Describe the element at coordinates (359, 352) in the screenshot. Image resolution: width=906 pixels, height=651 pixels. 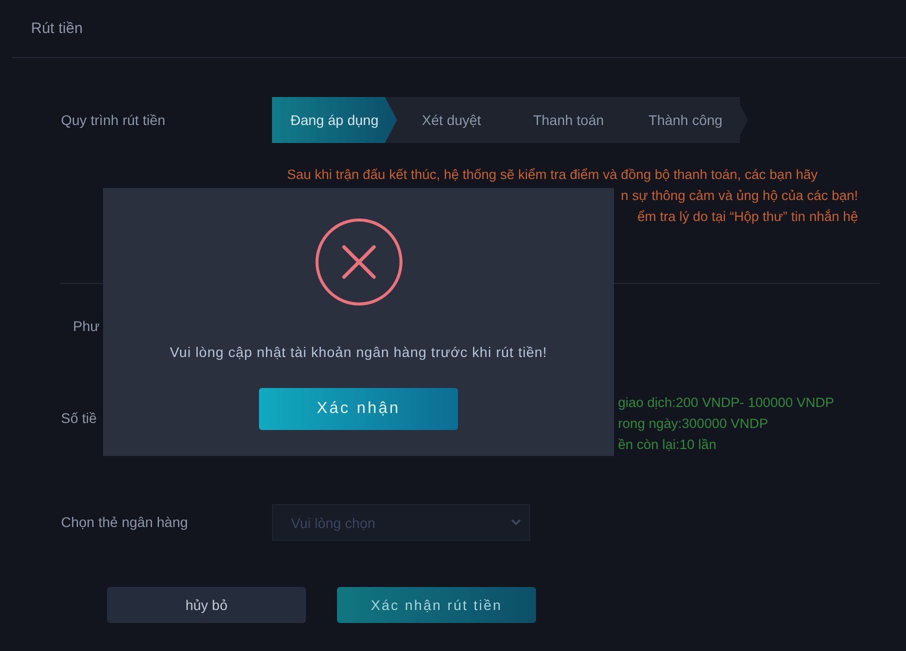
I see `dialog-message: Vui lòng cập nhật tài khoản ngân hàng trước khi rút tiền!` at that location.